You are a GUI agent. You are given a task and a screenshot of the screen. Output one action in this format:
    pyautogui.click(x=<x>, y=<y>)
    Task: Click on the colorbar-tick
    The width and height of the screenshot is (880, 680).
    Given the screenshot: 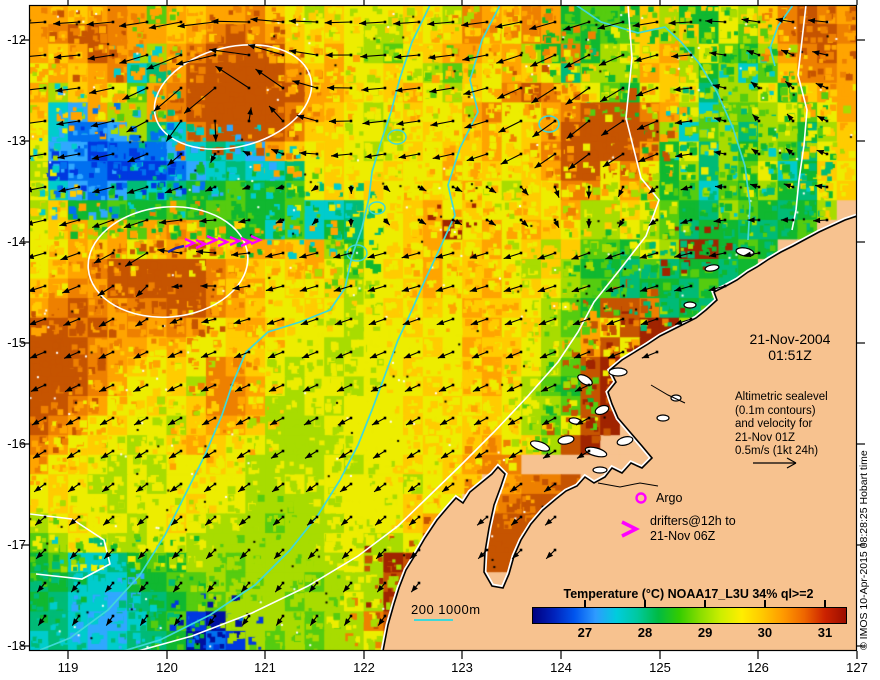 What is the action you would take?
    pyautogui.click(x=824, y=604)
    